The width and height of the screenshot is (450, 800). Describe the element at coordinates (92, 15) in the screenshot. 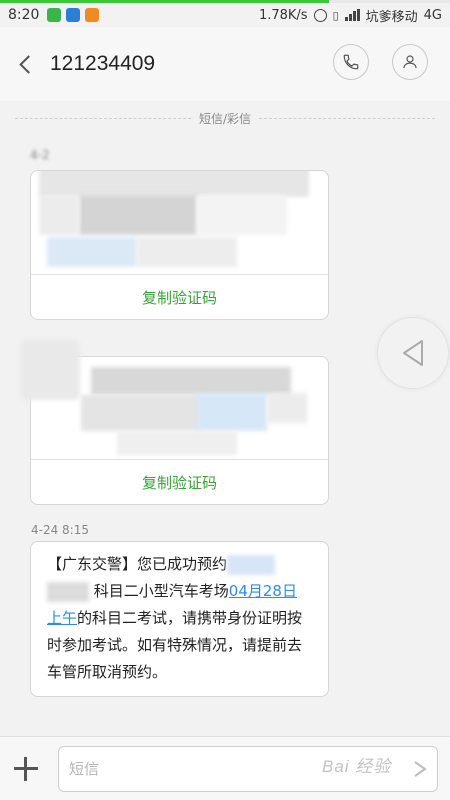

I see `browser-notification-icon` at that location.